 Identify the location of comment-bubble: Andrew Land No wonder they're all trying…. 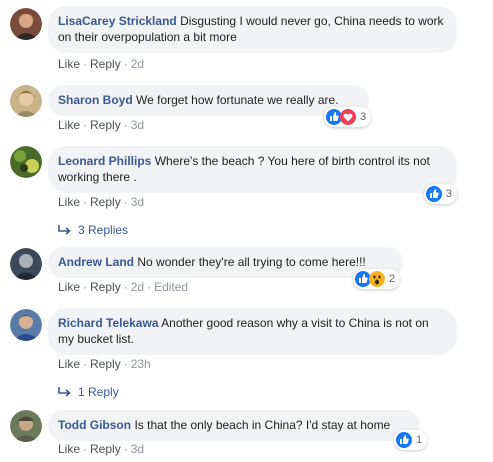
(225, 262).